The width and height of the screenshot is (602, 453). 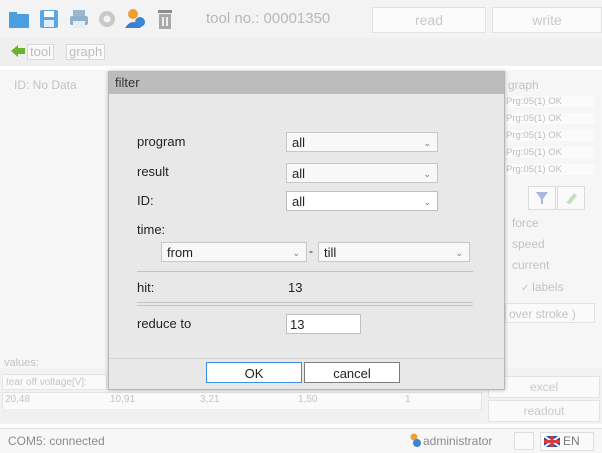 I want to click on time-range-dash: -, so click(x=311, y=251).